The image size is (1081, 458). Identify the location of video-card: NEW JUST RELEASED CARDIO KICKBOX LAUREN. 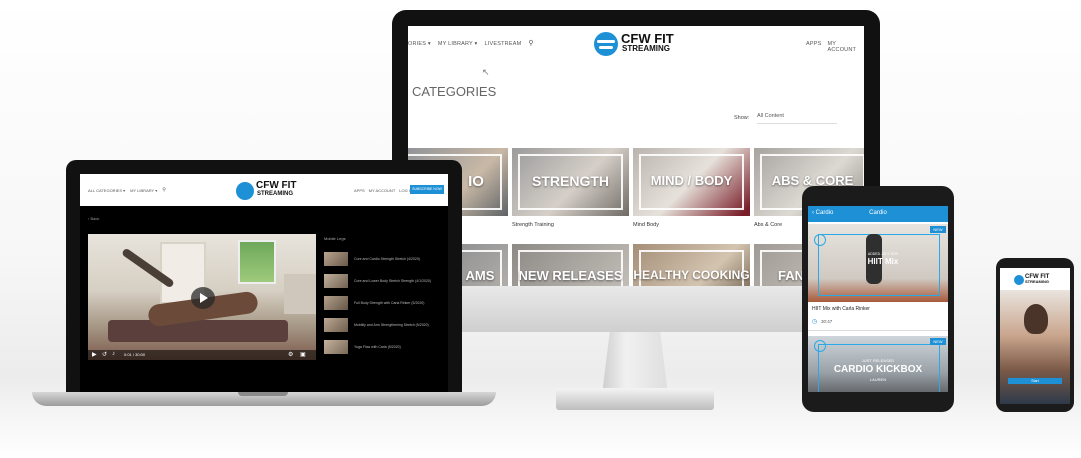
(878, 364).